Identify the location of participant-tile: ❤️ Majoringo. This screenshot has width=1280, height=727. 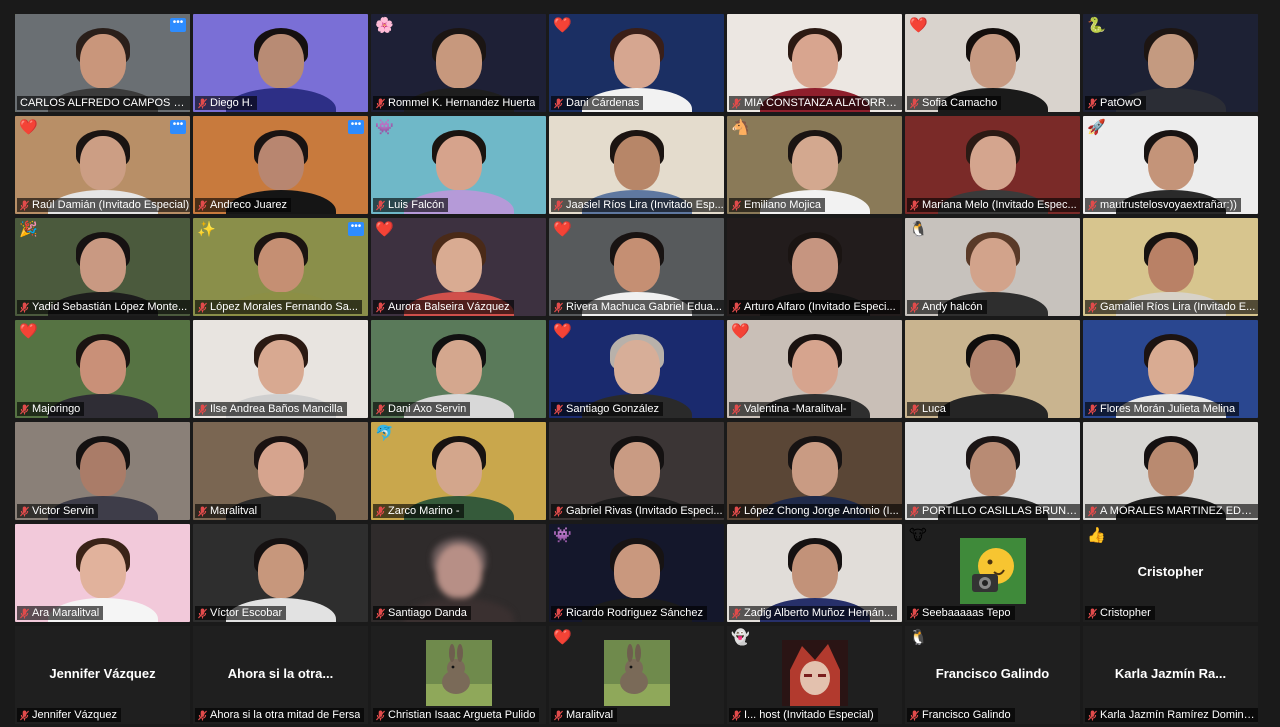
(102, 369).